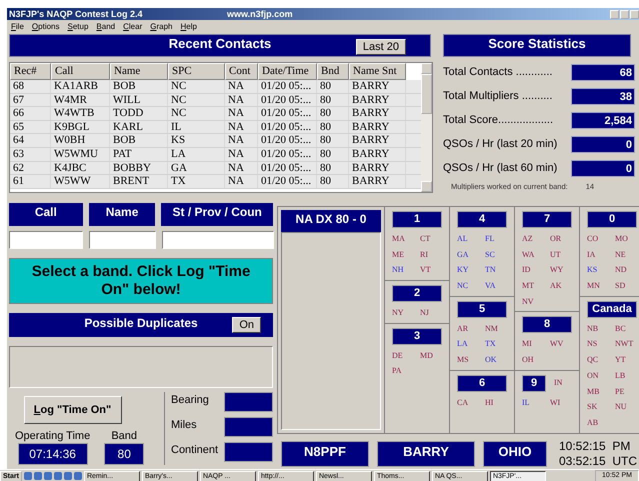 This screenshot has width=639, height=481. I want to click on state-code: NH, so click(398, 270).